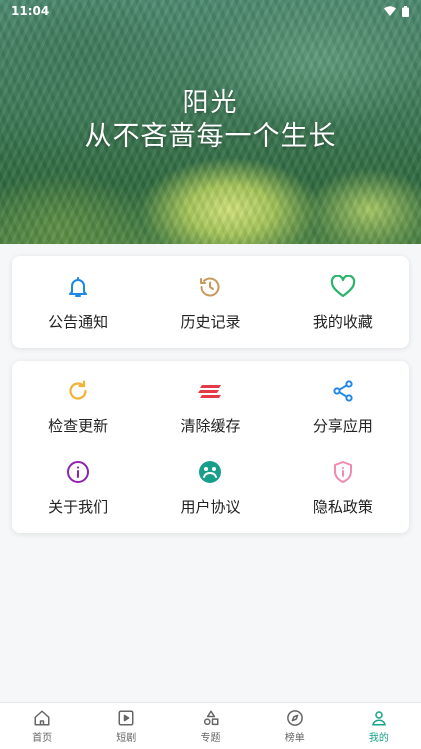 The image size is (421, 749). What do you see at coordinates (126, 717) in the screenshot?
I see `video-icon` at bounding box center [126, 717].